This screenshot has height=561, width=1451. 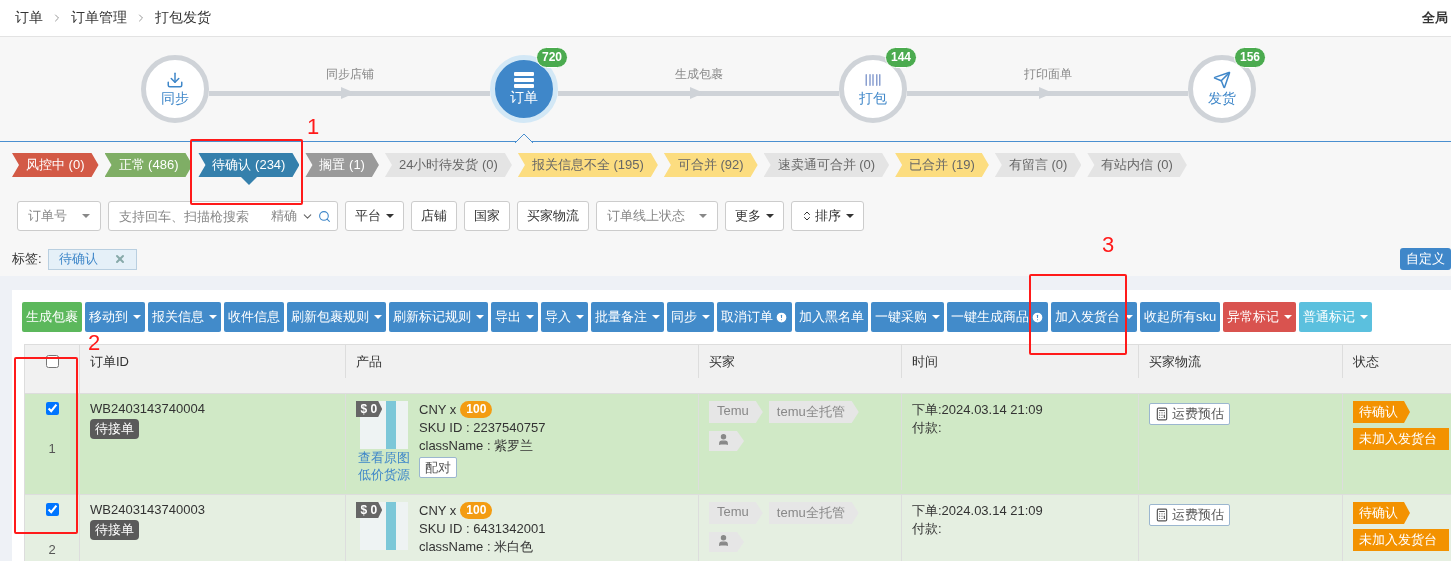 What do you see at coordinates (183, 18) in the screenshot?
I see `breadcrumb-link: 打包发货` at bounding box center [183, 18].